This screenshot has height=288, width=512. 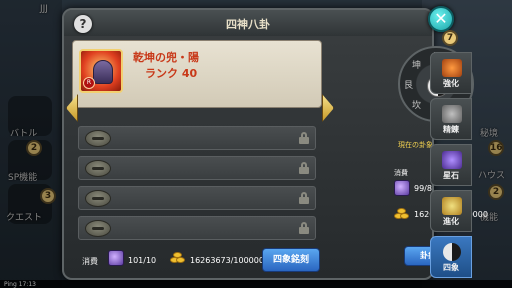 I want to click on trigram: 艮, so click(x=409, y=86).